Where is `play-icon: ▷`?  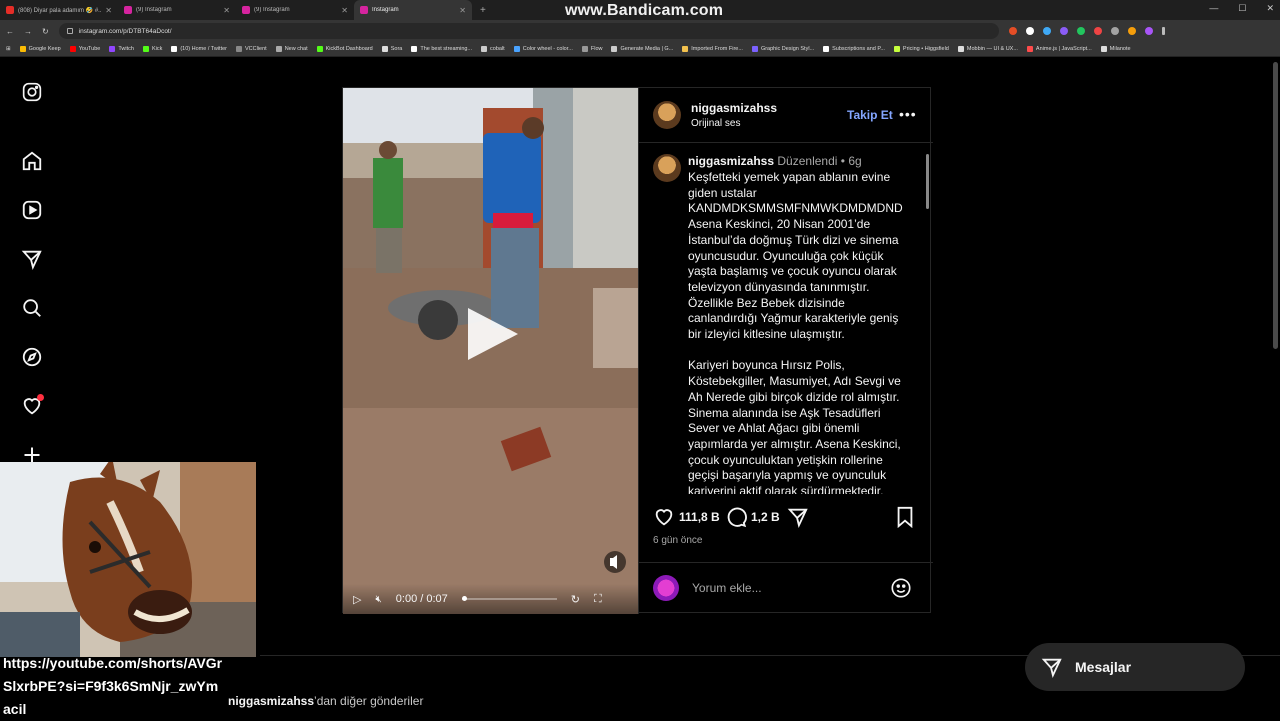 play-icon: ▷ is located at coordinates (357, 599).